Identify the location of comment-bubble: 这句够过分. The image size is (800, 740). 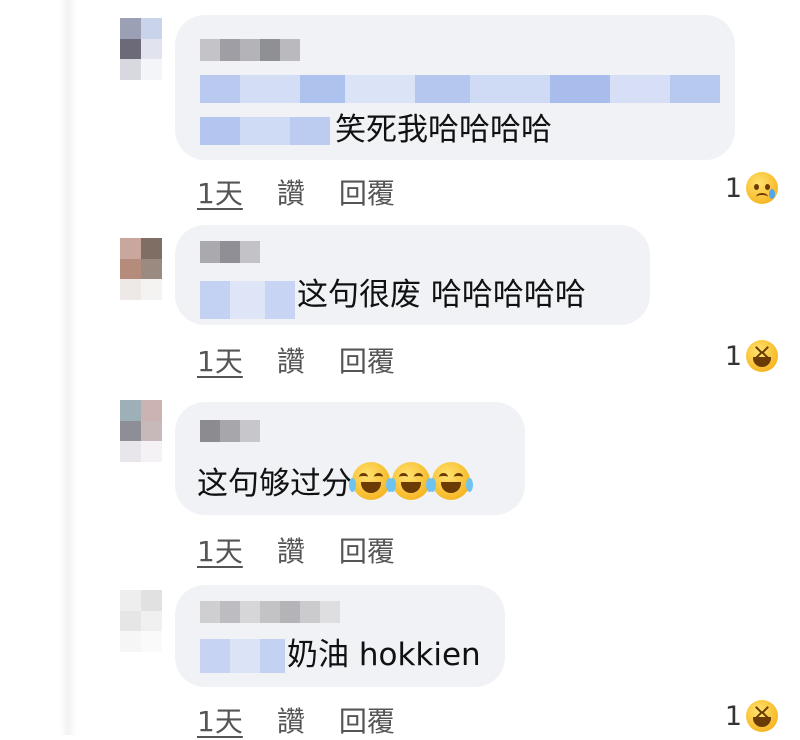
(350, 458).